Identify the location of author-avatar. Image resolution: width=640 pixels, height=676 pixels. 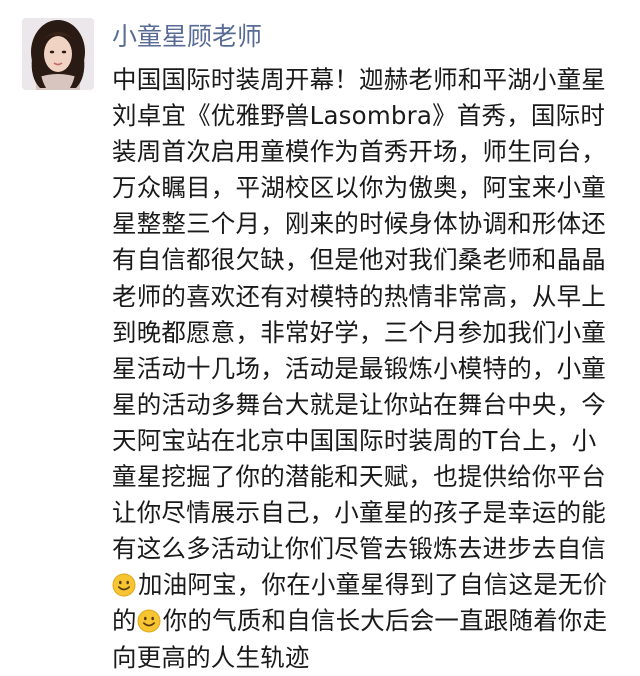
(58, 54).